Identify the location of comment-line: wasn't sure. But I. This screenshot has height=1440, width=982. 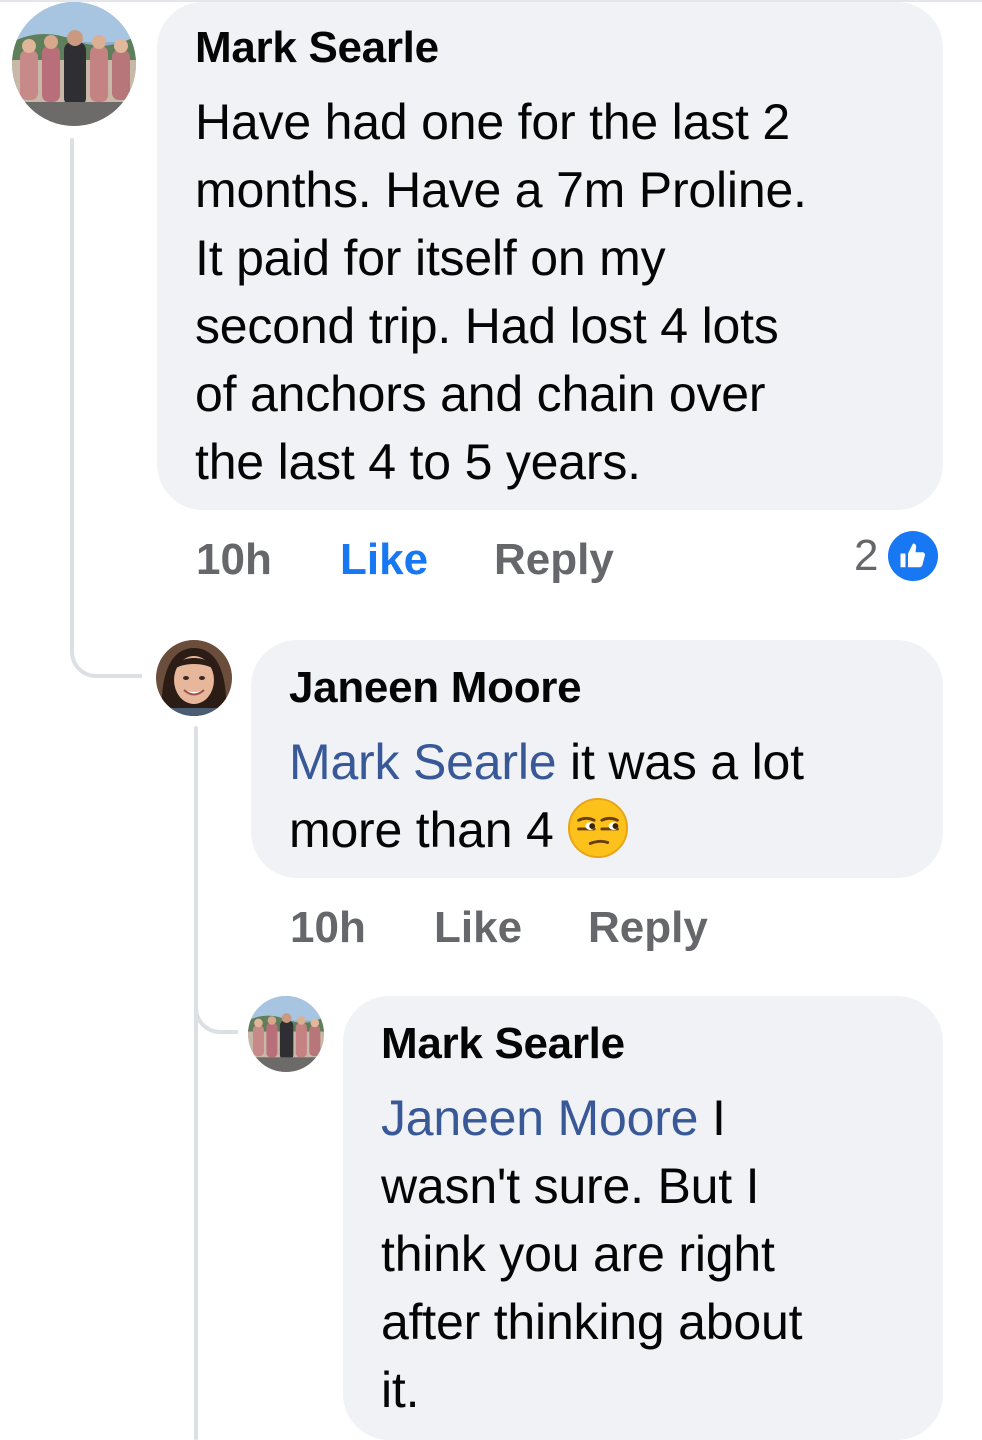
(570, 1186).